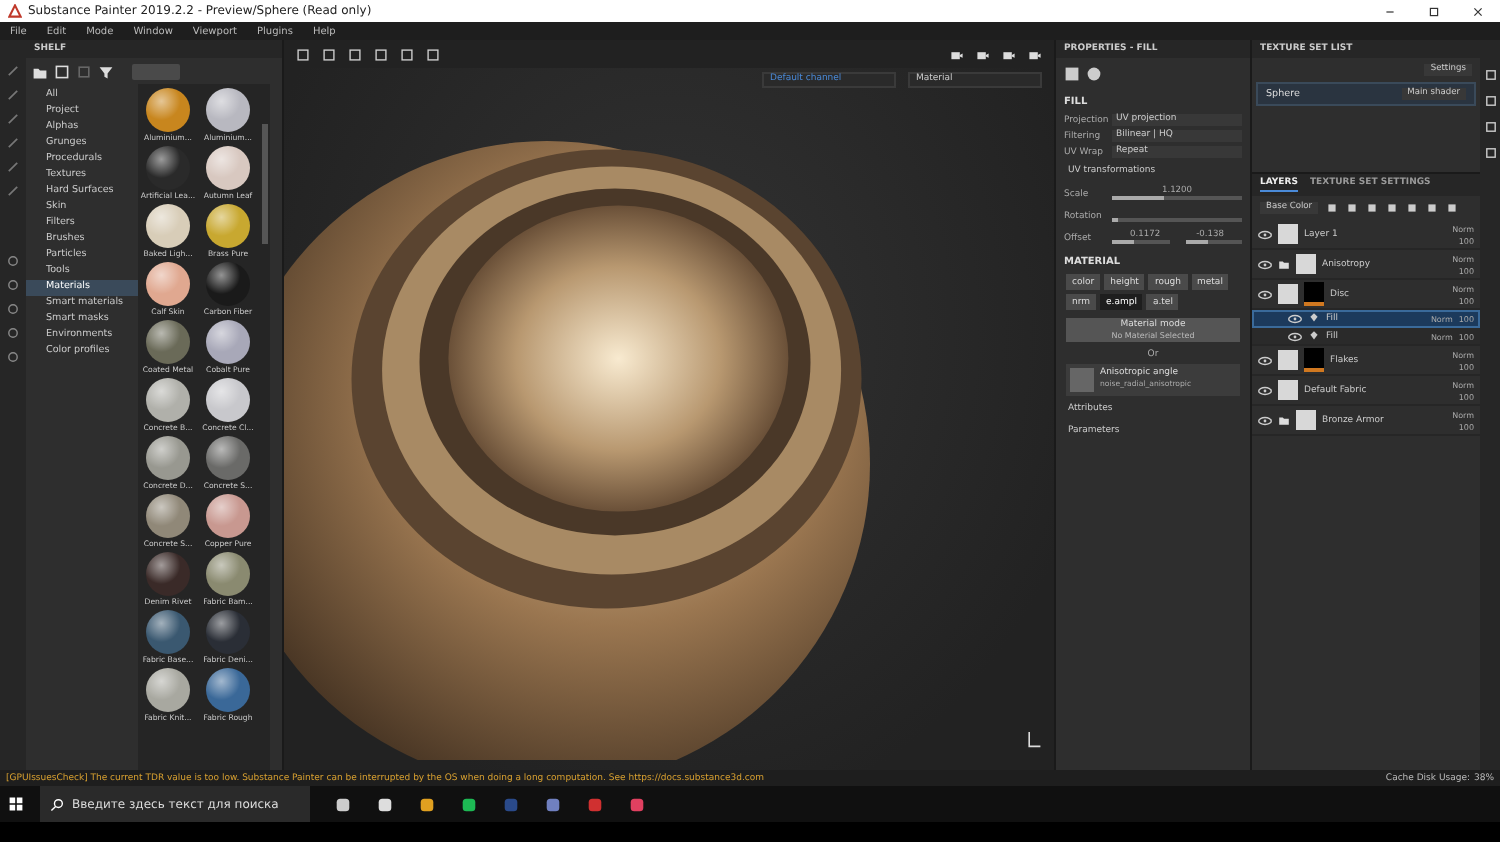 This screenshot has height=842, width=1500. Describe the element at coordinates (1478, 11) in the screenshot. I see `close-icon` at that location.